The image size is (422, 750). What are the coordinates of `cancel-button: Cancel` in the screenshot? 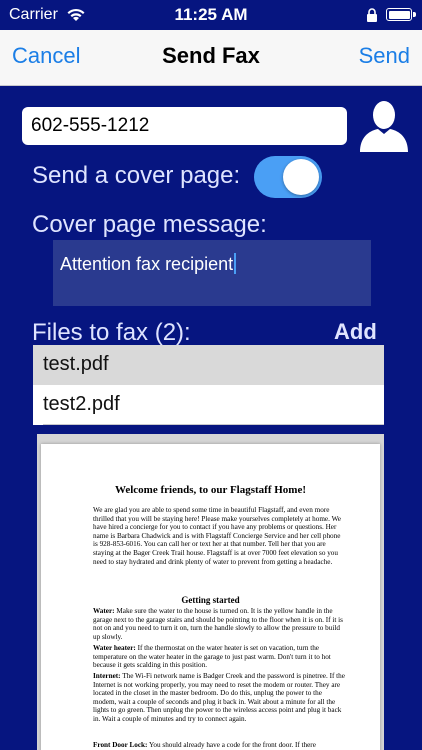 It's located at (46, 56).